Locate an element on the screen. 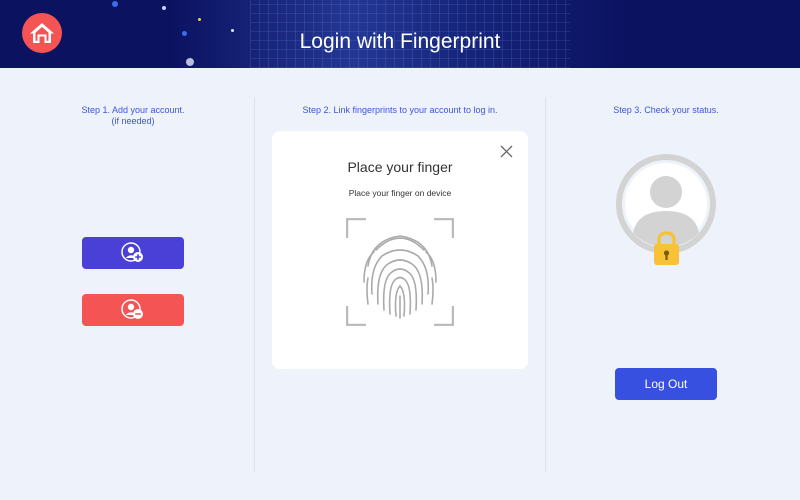 The height and width of the screenshot is (500, 800). step1-note: (if needed) is located at coordinates (133, 121).